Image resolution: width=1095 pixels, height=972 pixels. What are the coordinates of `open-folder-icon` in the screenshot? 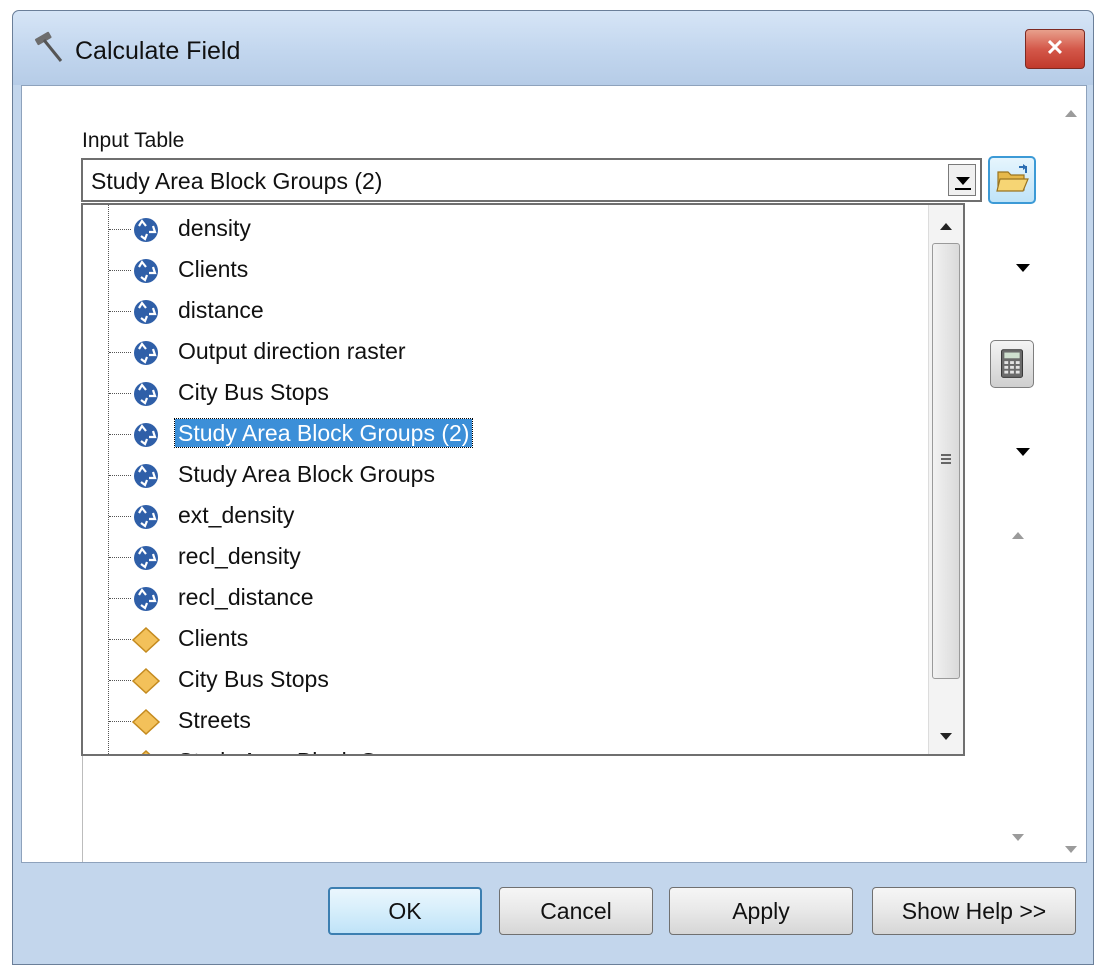 It's located at (1012, 178).